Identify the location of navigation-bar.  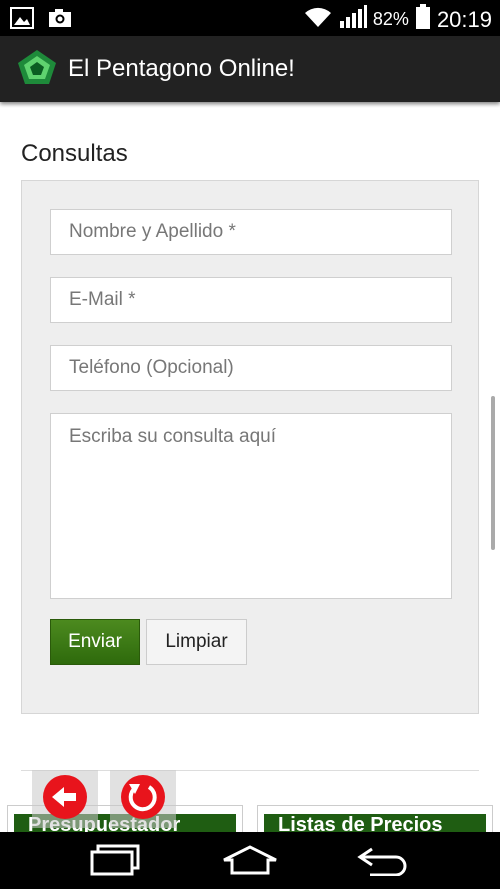
(250, 860).